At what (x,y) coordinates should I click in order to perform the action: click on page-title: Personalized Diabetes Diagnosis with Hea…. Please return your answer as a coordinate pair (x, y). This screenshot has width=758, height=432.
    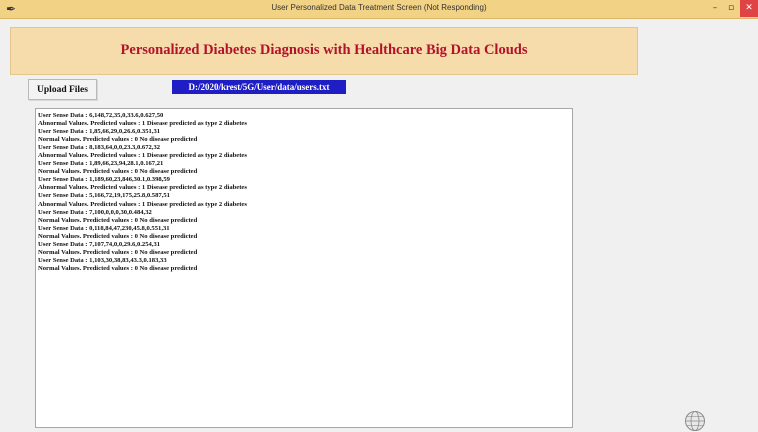
    Looking at the image, I should click on (324, 50).